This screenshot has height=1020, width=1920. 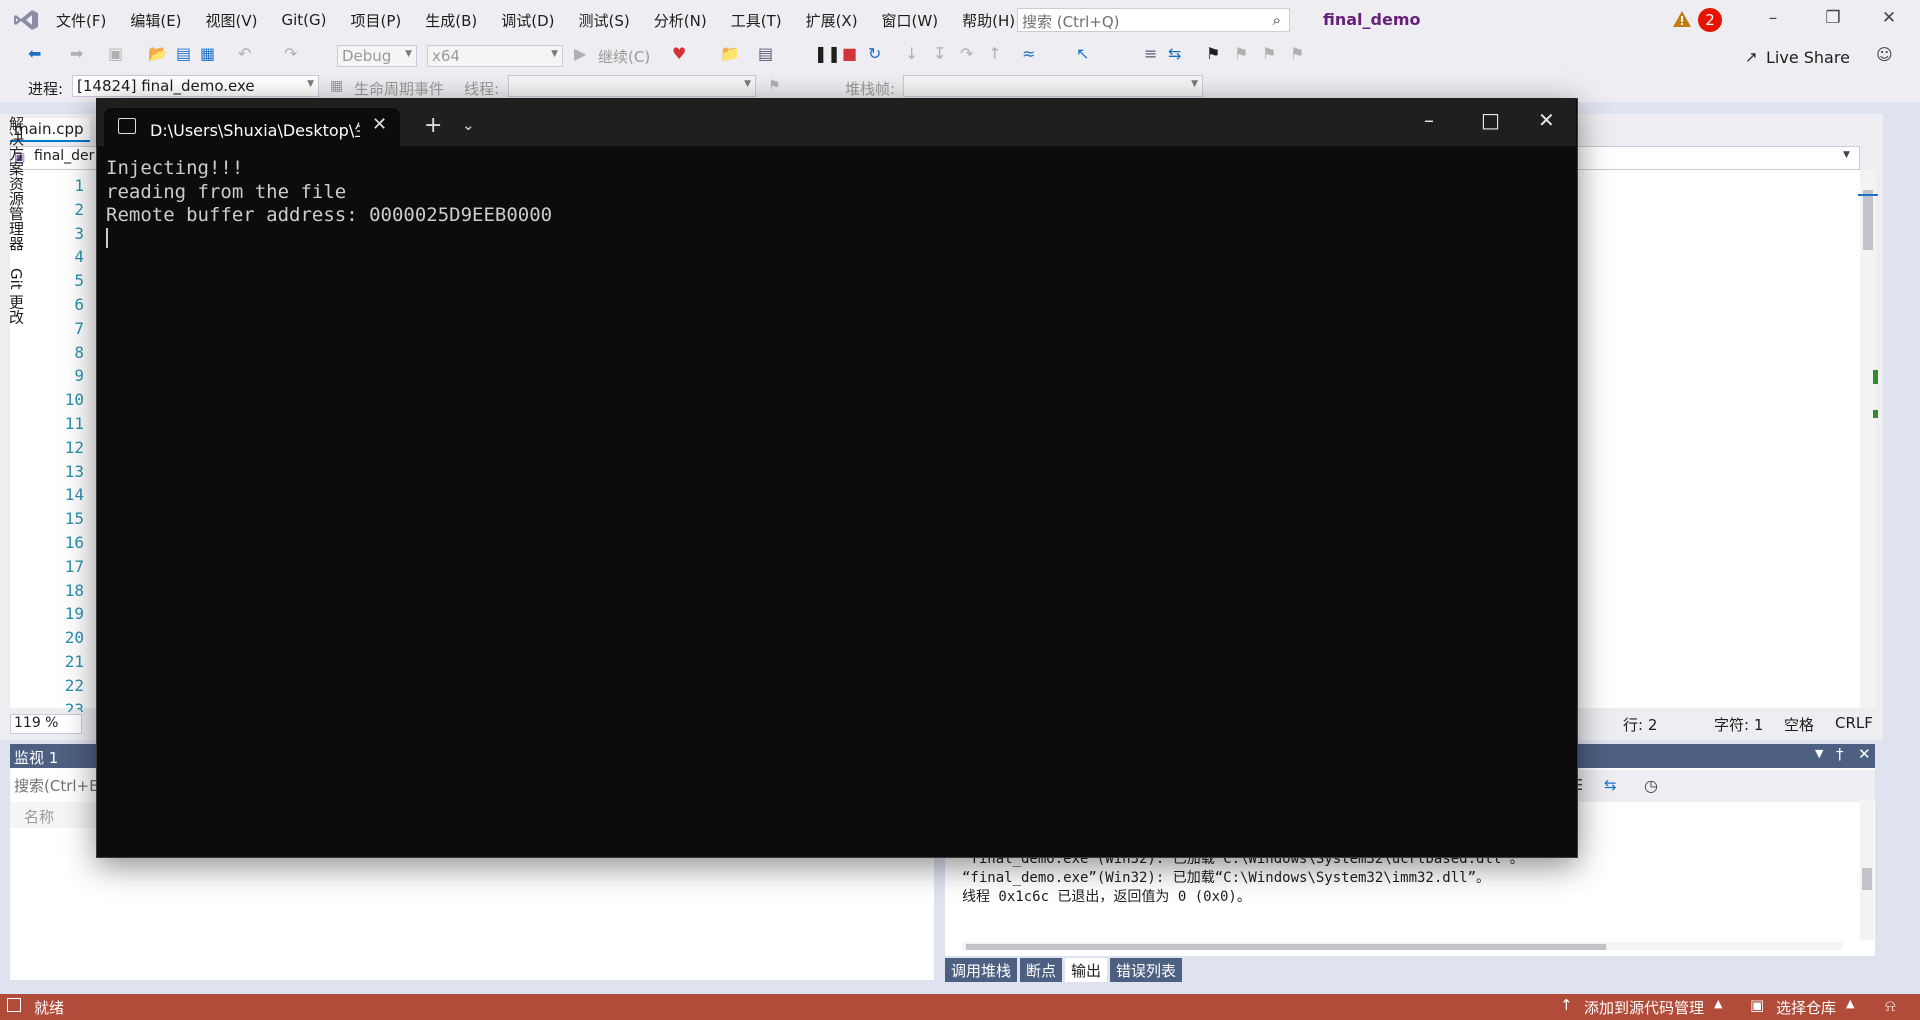 What do you see at coordinates (1889, 21) in the screenshot?
I see `close-button: ✕` at bounding box center [1889, 21].